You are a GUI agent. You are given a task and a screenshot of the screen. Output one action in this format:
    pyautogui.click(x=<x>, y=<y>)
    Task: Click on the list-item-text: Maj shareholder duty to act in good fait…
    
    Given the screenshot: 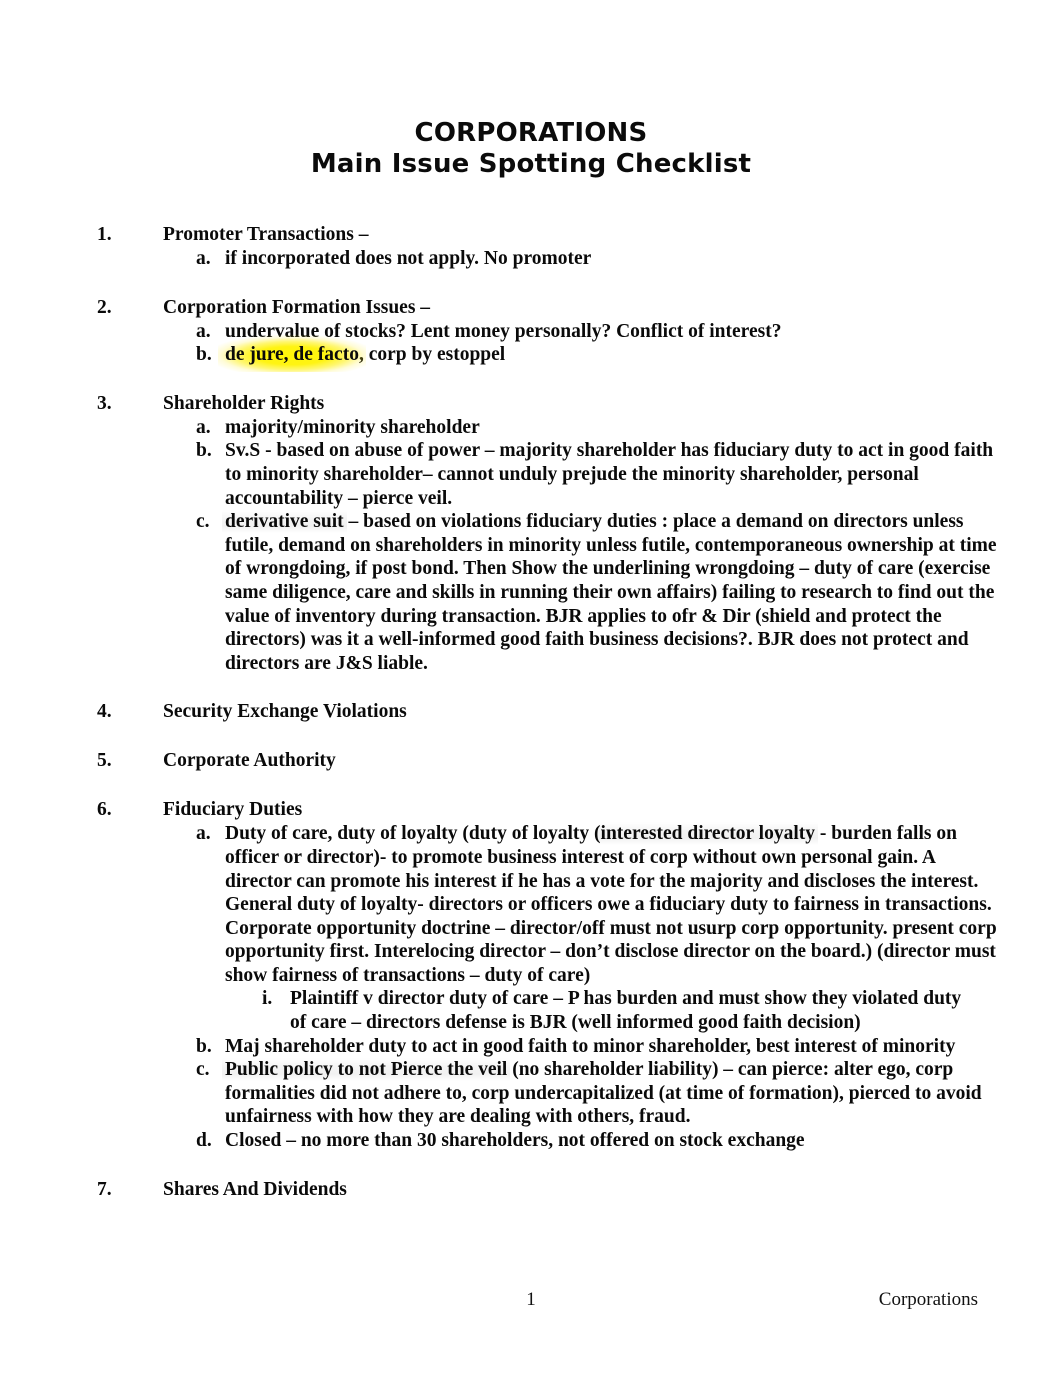 What is the action you would take?
    pyautogui.click(x=590, y=1046)
    